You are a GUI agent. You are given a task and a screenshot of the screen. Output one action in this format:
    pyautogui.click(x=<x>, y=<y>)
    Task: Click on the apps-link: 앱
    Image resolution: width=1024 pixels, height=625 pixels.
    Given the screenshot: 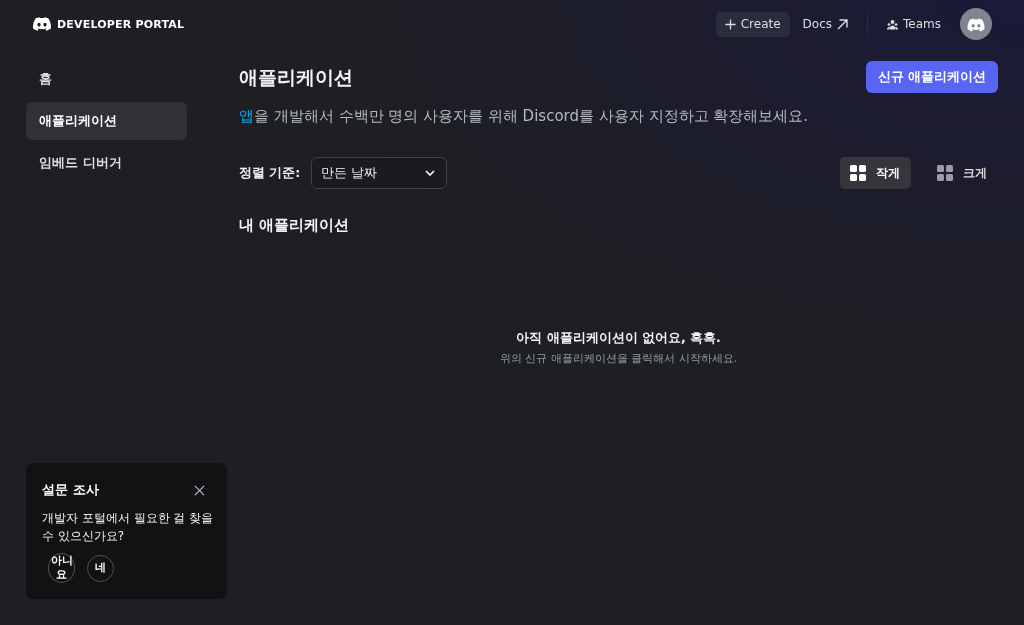 What is the action you would take?
    pyautogui.click(x=246, y=116)
    